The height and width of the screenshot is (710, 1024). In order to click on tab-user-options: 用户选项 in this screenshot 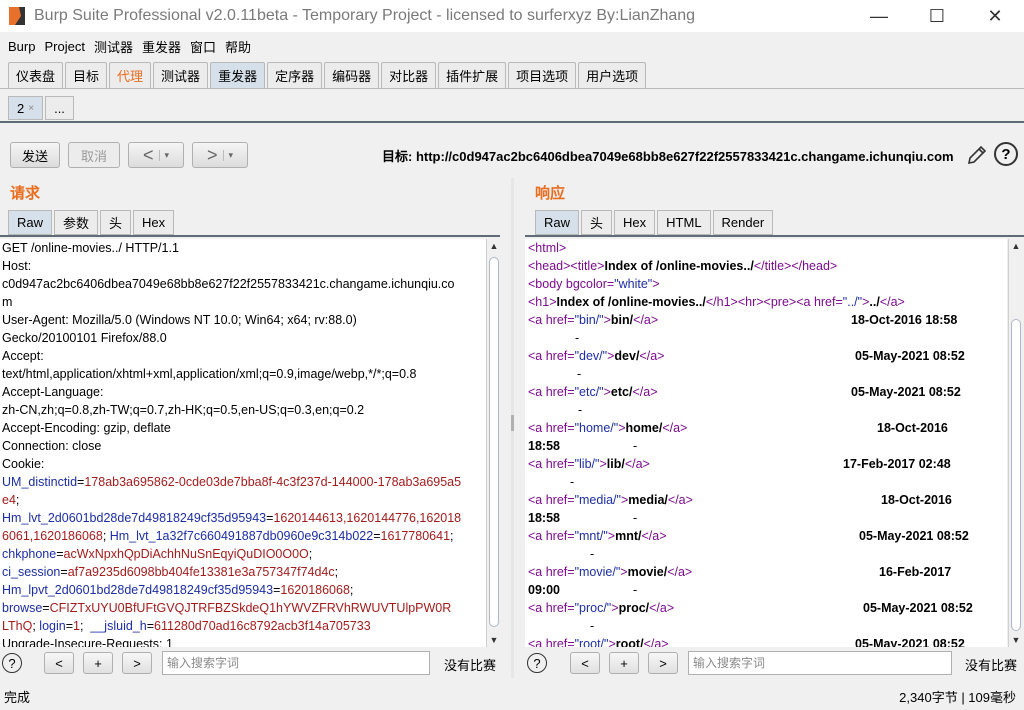, I will do `click(612, 75)`.